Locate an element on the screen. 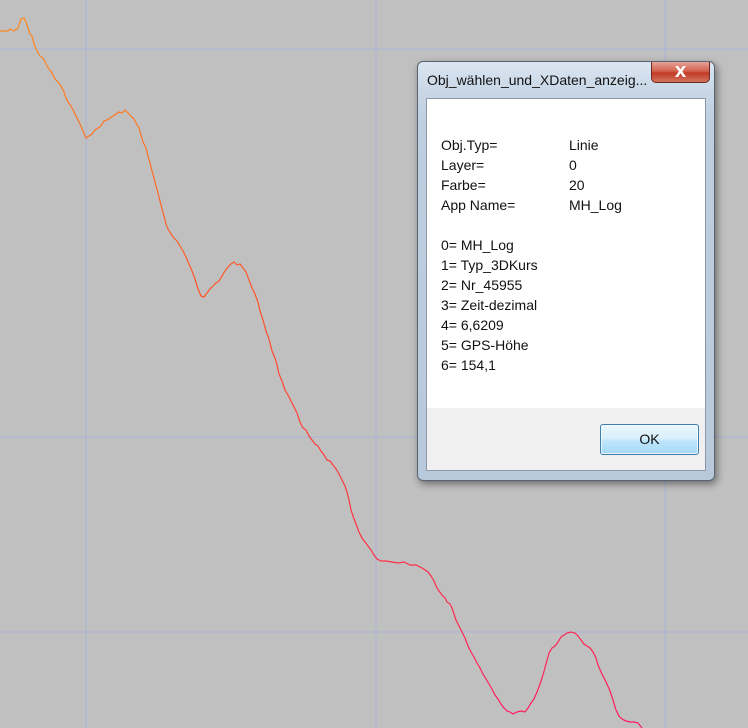 This screenshot has height=728, width=748. xdata-line: 4= 6,6209 is located at coordinates (472, 325).